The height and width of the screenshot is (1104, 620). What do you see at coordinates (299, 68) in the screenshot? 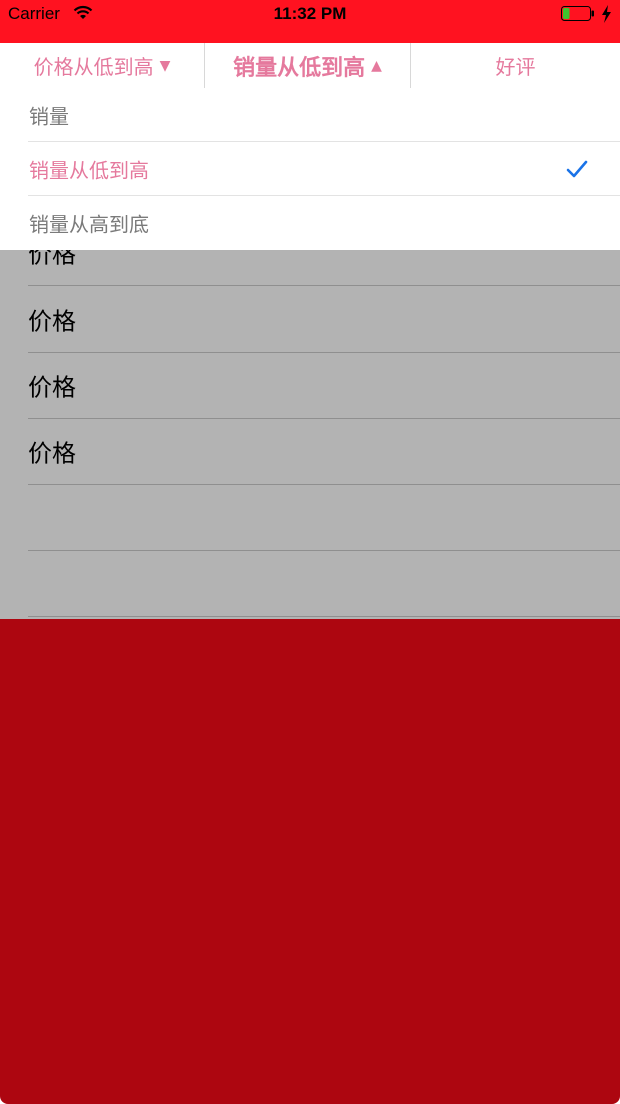
I see `tab-sales-sort-label: 销量从低到高` at bounding box center [299, 68].